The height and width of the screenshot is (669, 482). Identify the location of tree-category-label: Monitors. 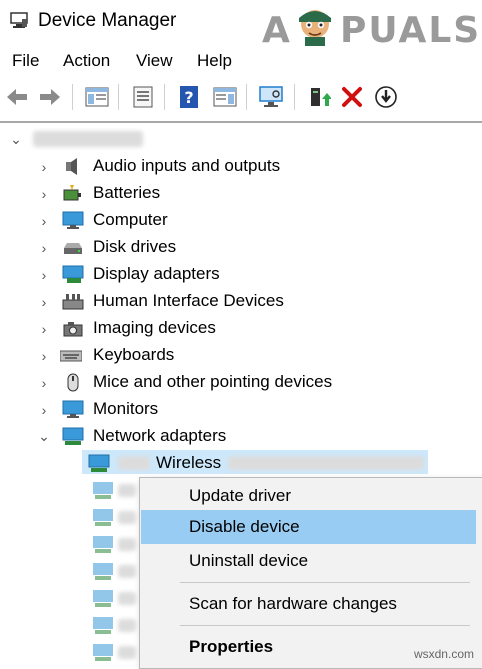
(126, 408).